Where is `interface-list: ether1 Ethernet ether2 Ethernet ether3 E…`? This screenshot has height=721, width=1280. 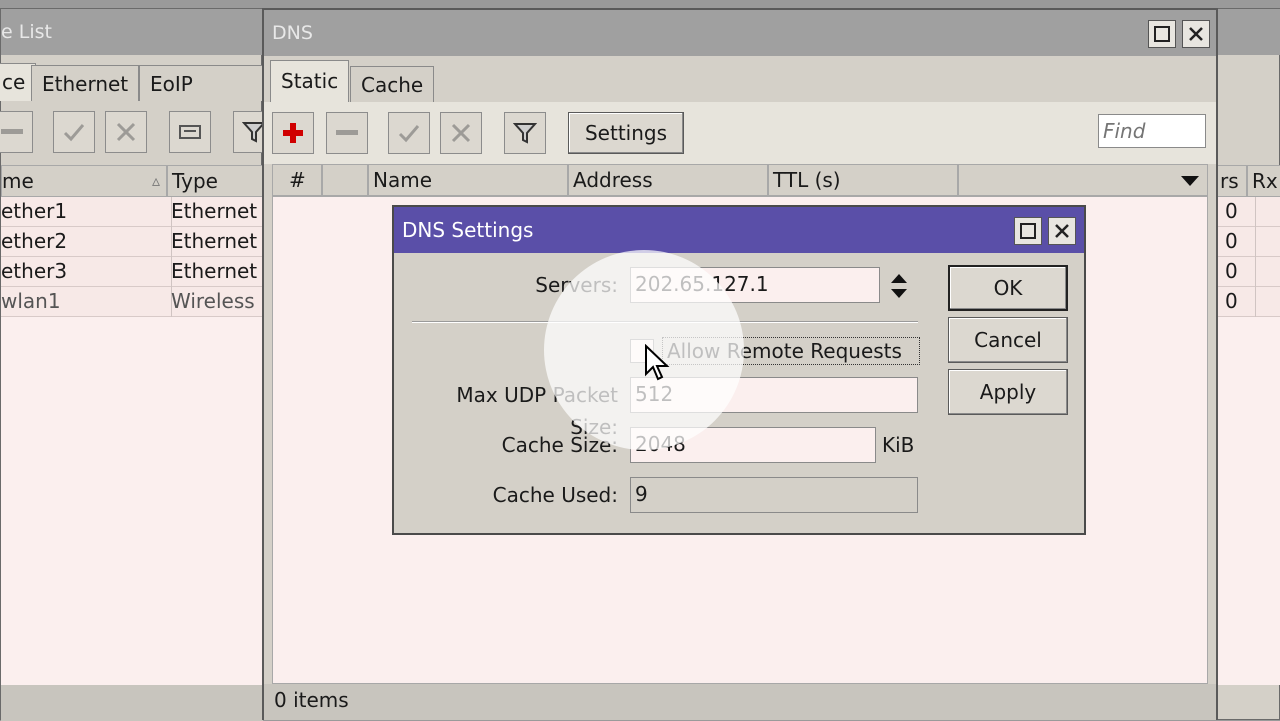 interface-list: ether1 Ethernet ether2 Ethernet ether3 E… is located at coordinates (134, 441).